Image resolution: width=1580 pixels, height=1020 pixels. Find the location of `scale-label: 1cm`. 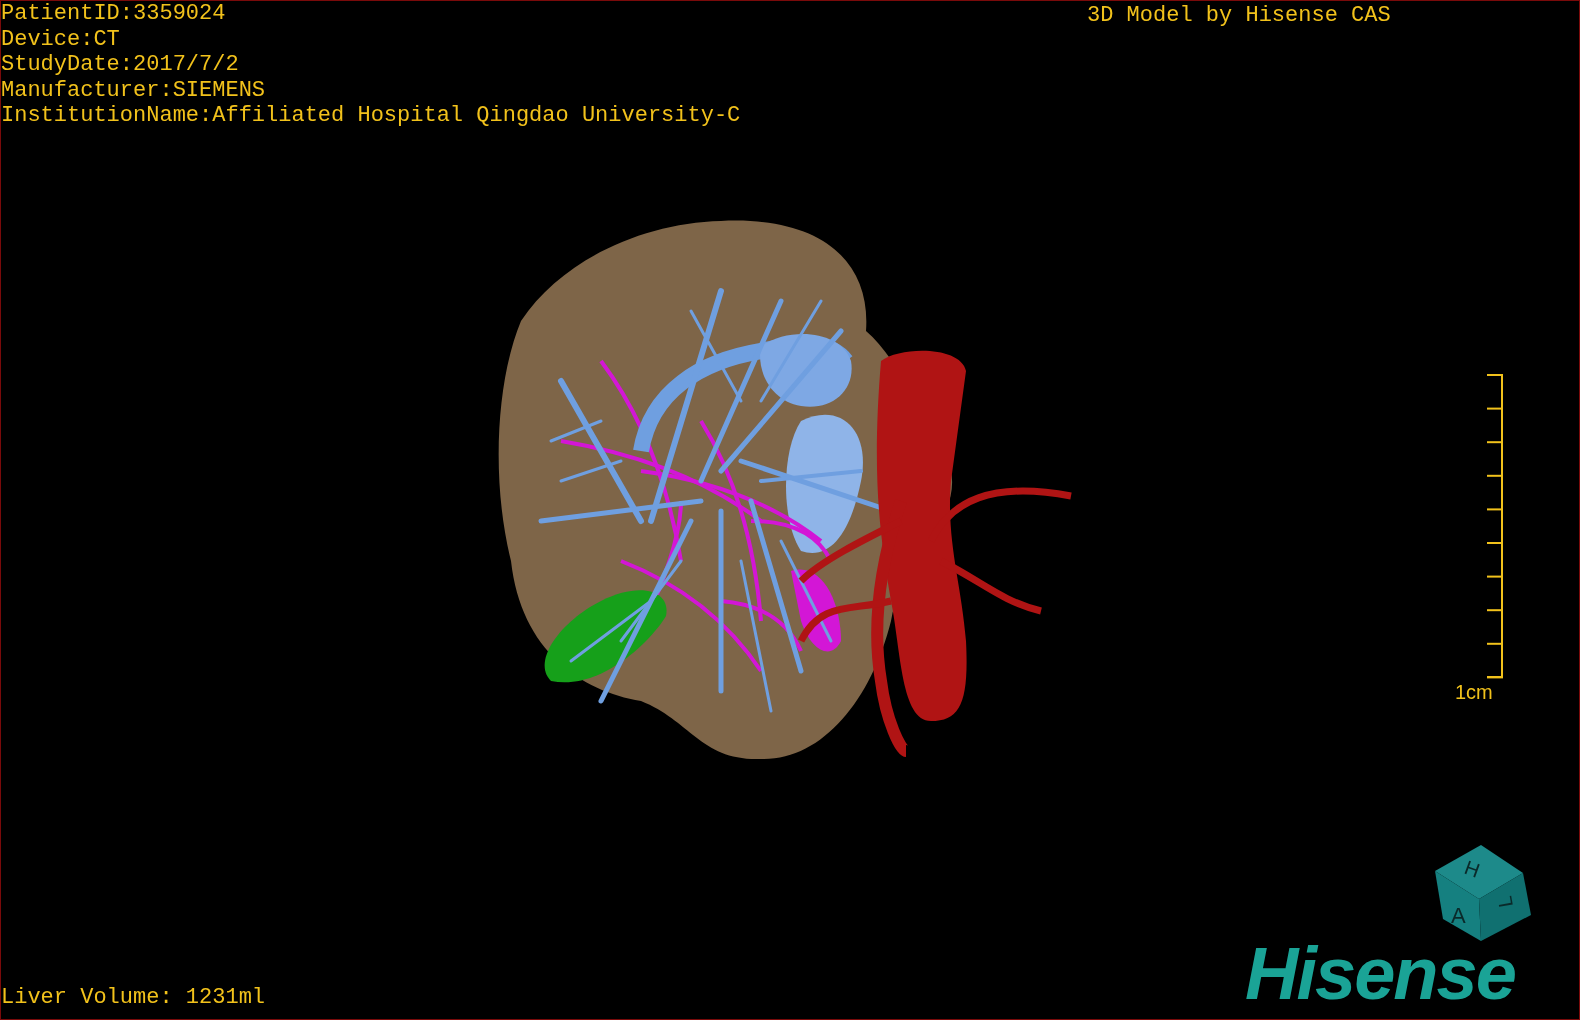

scale-label: 1cm is located at coordinates (1474, 692).